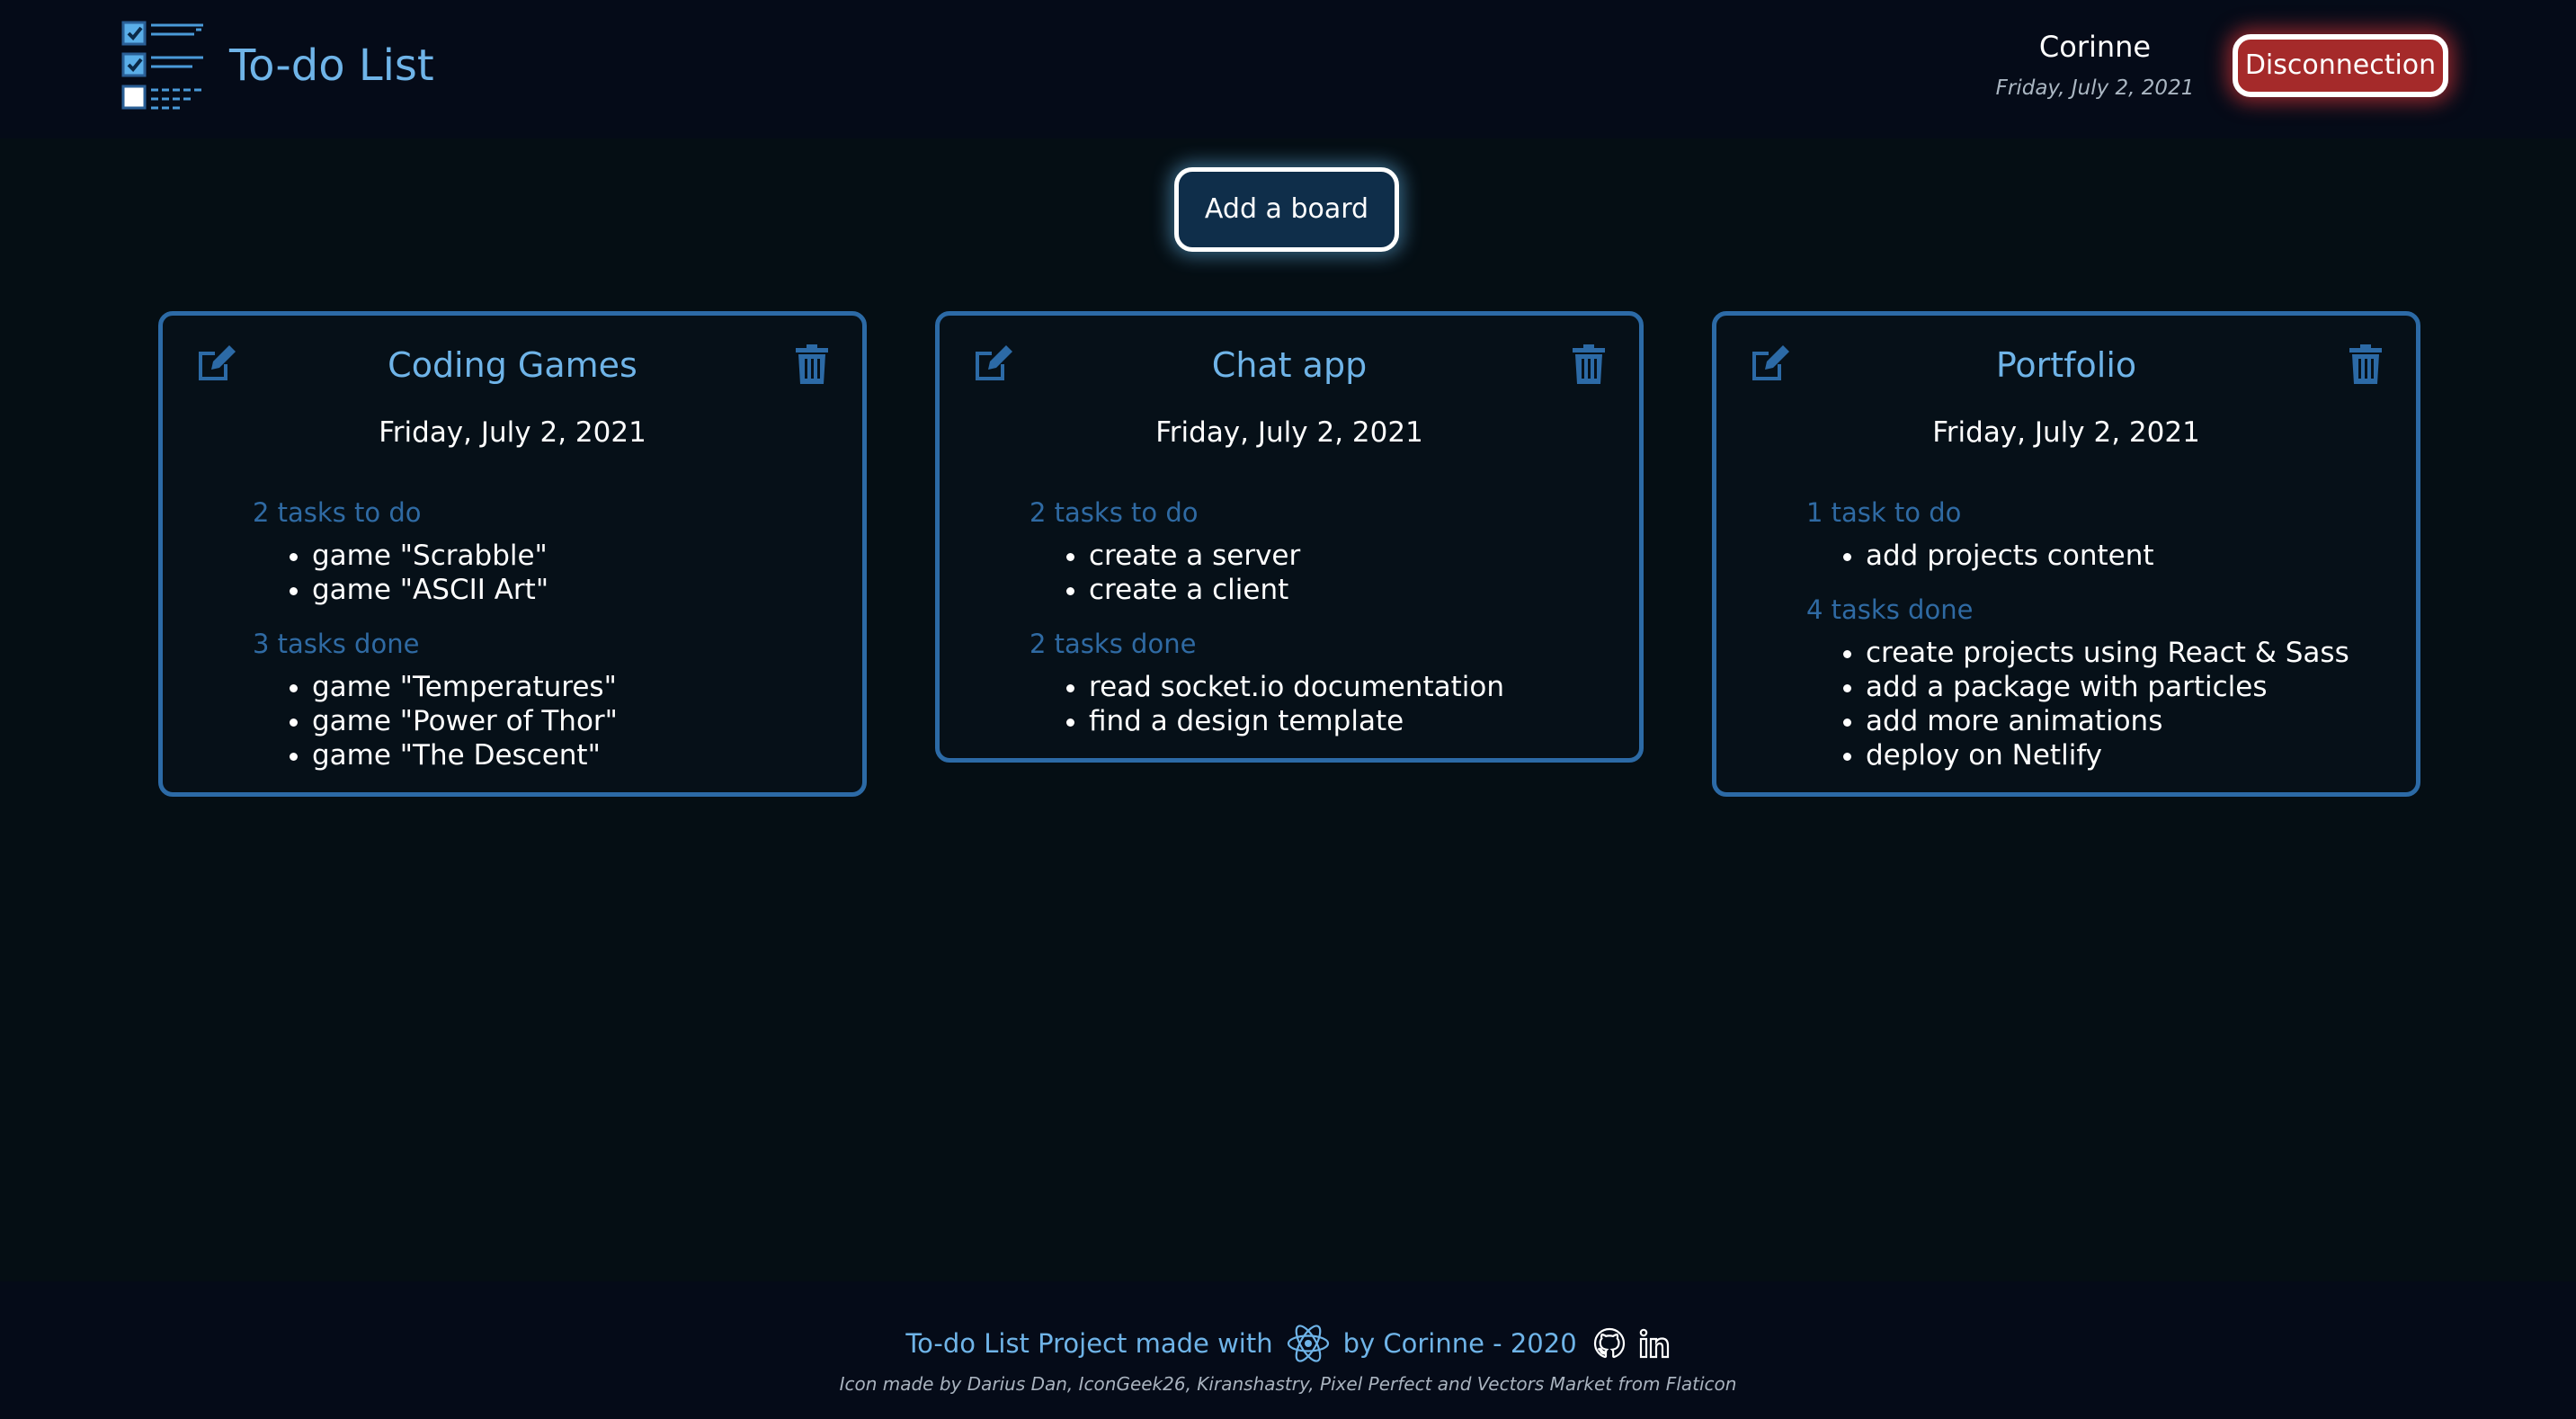 The image size is (2576, 1419). Describe the element at coordinates (2095, 88) in the screenshot. I see `user-date: Friday, July 2, 2021` at that location.